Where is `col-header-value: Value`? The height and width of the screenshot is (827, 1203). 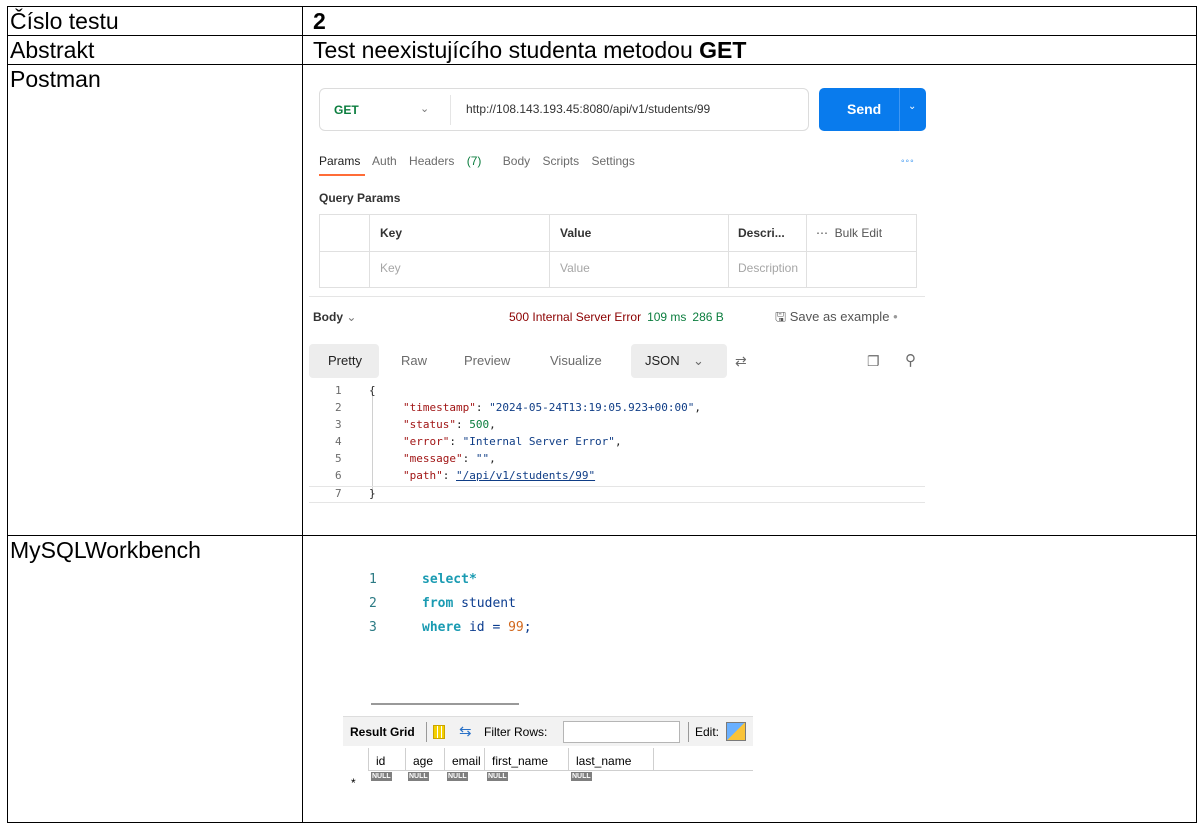
col-header-value: Value is located at coordinates (576, 233).